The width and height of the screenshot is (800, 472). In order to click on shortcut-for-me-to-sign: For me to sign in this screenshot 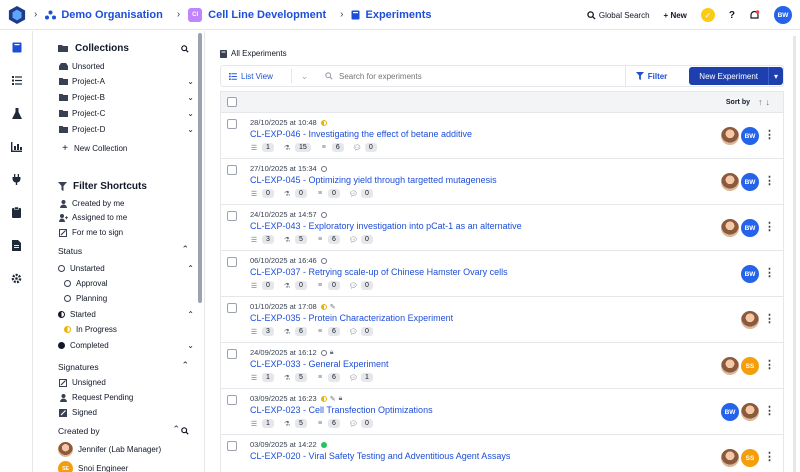, I will do `click(129, 232)`.